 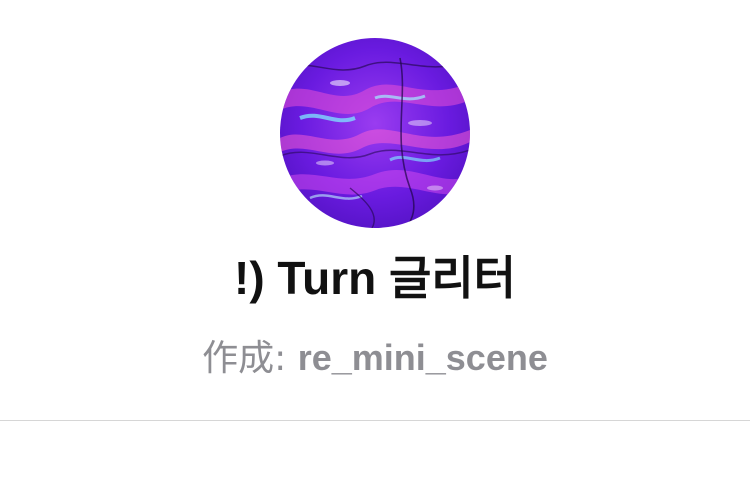 I want to click on author-name-link: re_mini_scene, so click(x=423, y=357).